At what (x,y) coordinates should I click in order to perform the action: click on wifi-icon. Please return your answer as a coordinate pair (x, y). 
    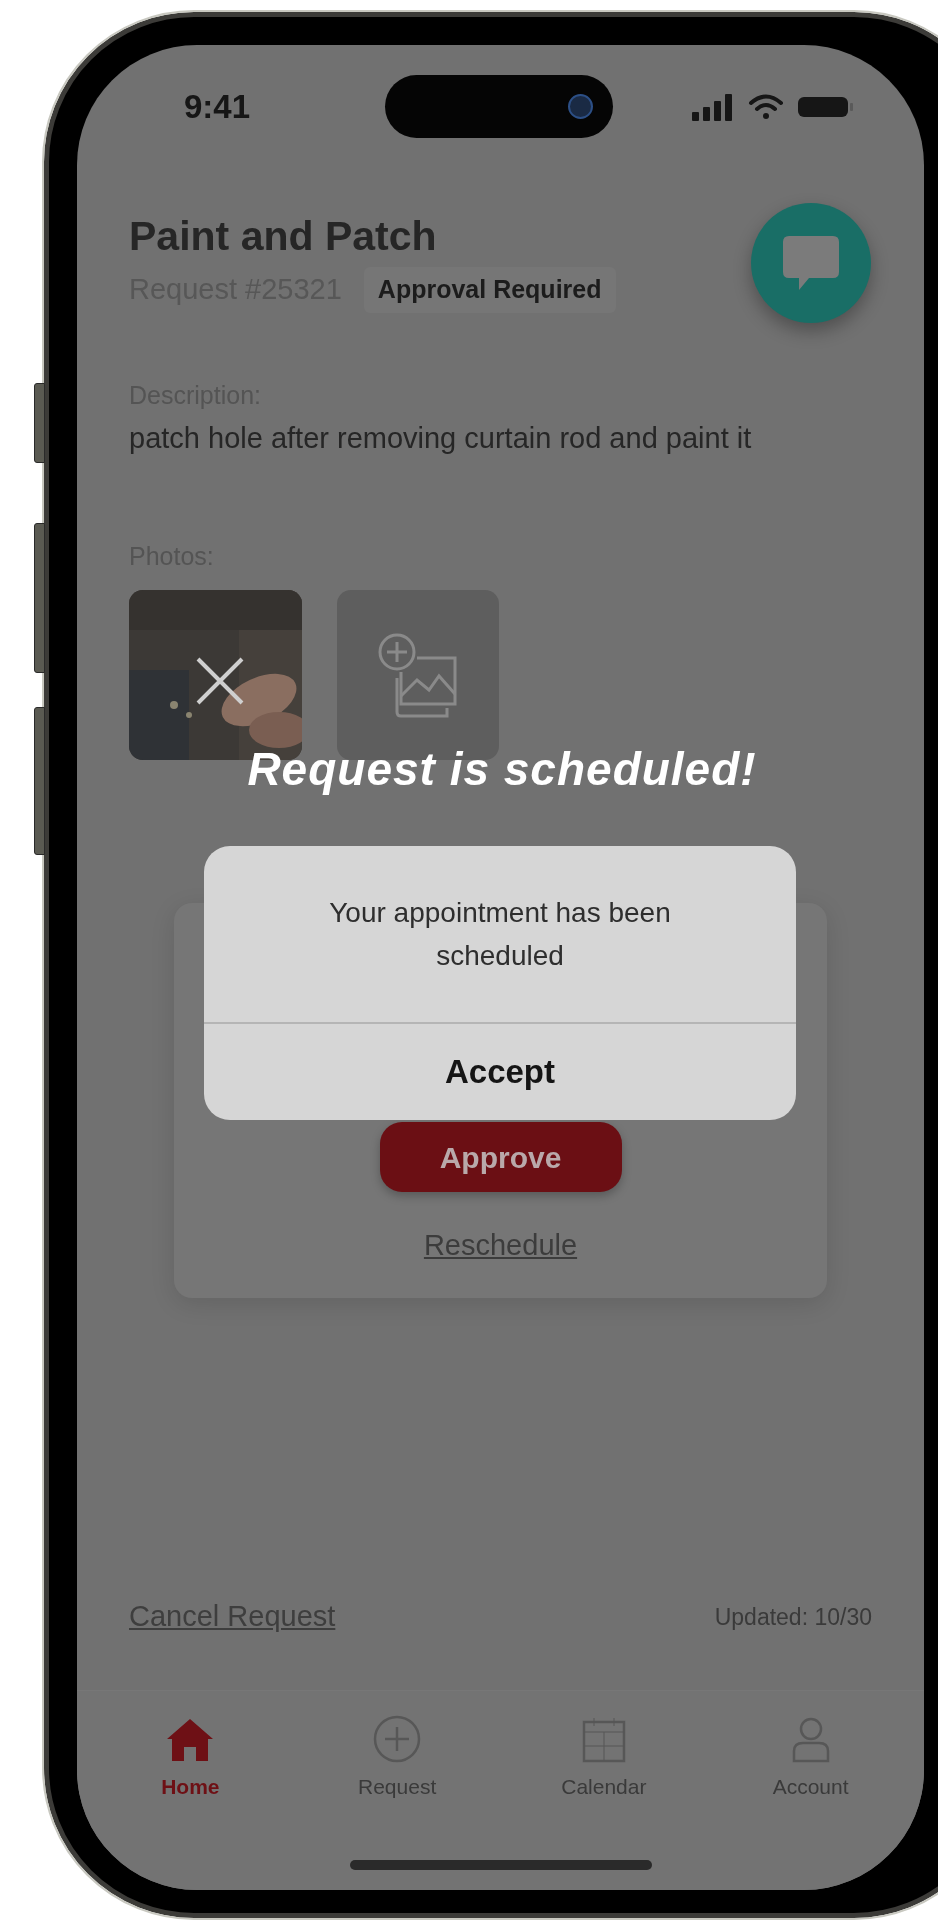
    Looking at the image, I should click on (766, 107).